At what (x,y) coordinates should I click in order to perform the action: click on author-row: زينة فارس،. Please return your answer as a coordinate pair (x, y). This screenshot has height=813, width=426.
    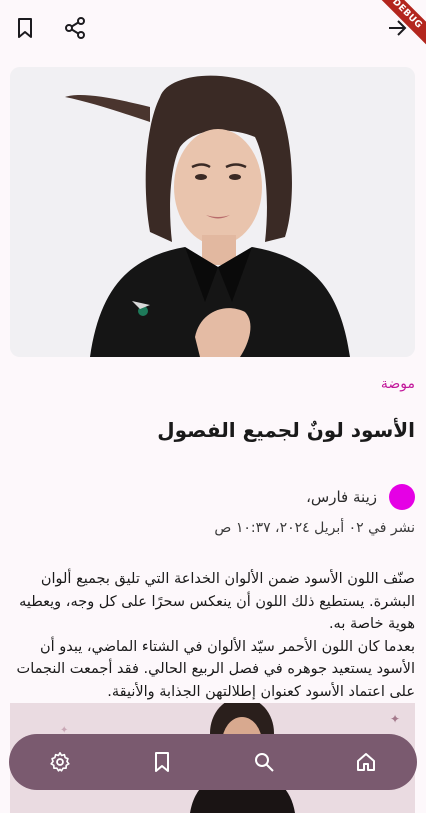
    Looking at the image, I should click on (360, 497).